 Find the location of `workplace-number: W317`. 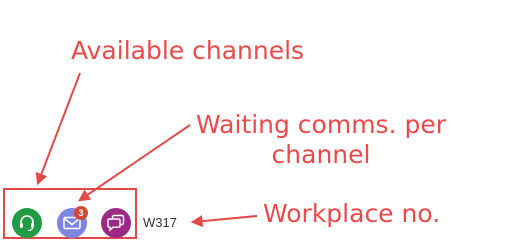

workplace-number: W317 is located at coordinates (160, 222).